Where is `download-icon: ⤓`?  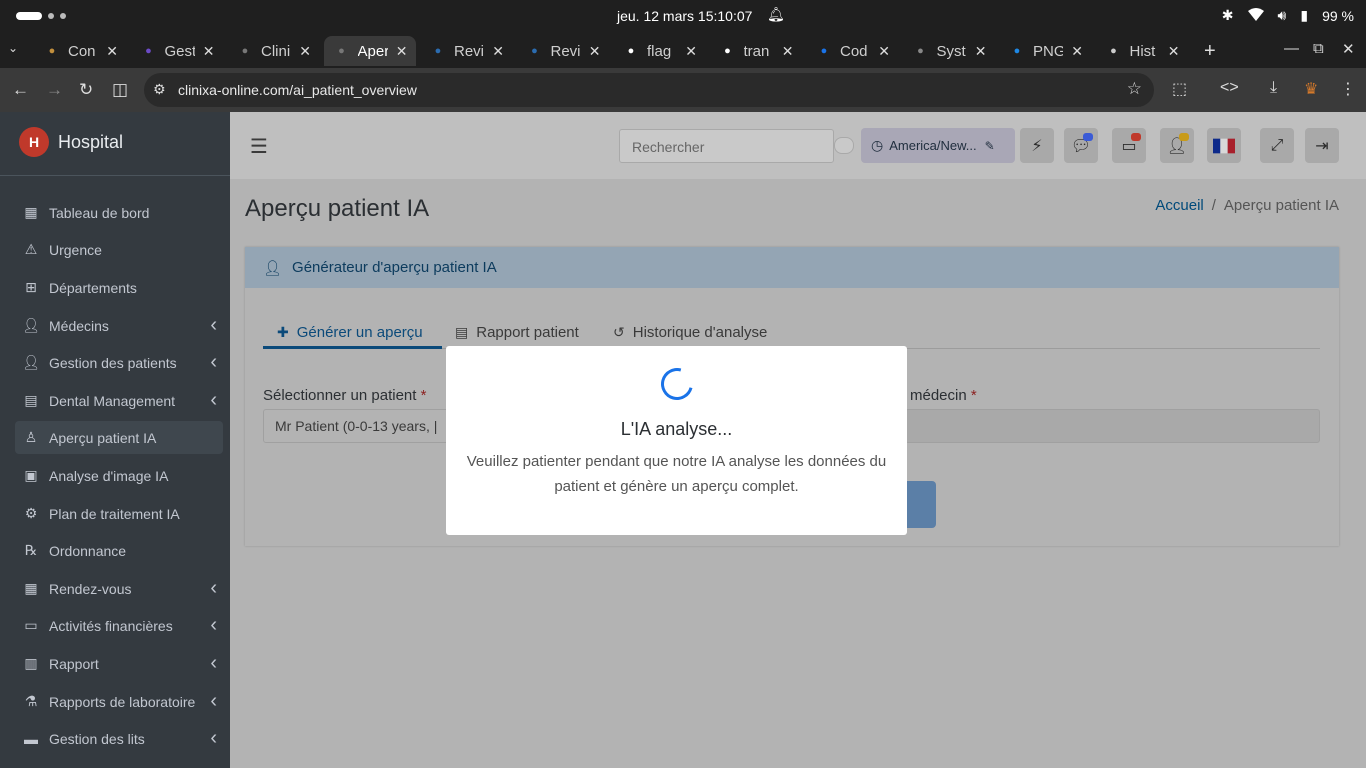
download-icon: ⤓ is located at coordinates (1273, 88).